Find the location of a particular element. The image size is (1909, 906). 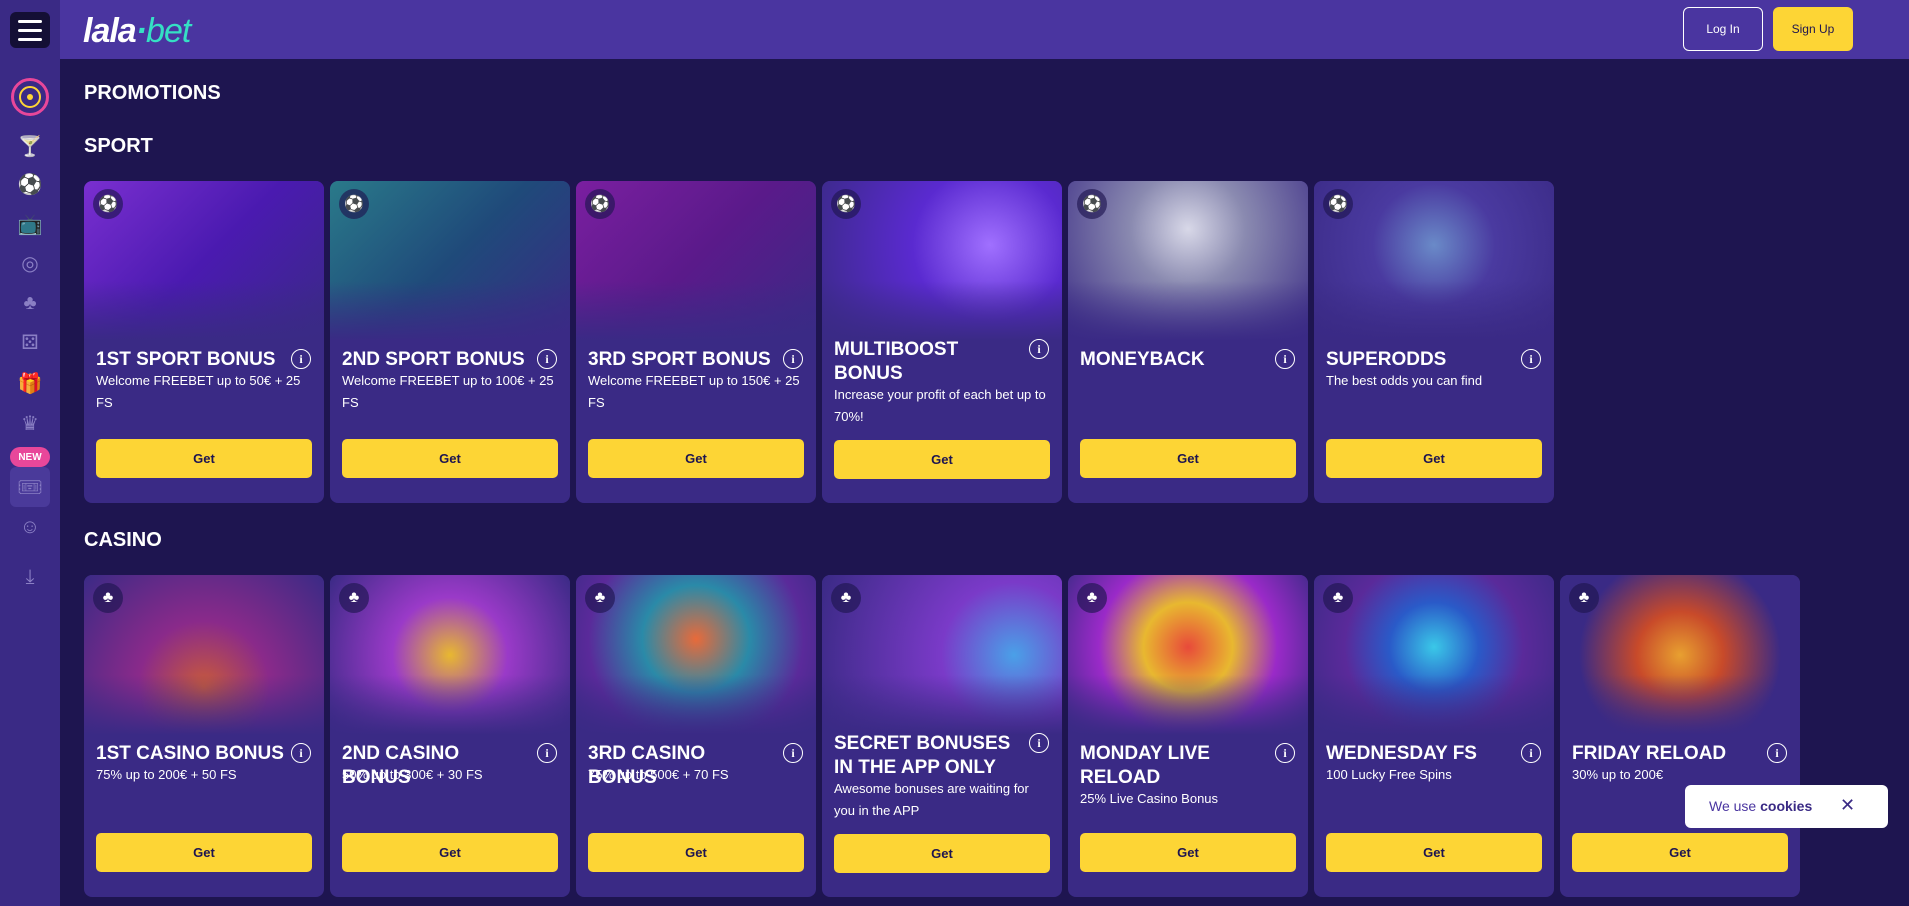

logo-part1: lala is located at coordinates (110, 31).